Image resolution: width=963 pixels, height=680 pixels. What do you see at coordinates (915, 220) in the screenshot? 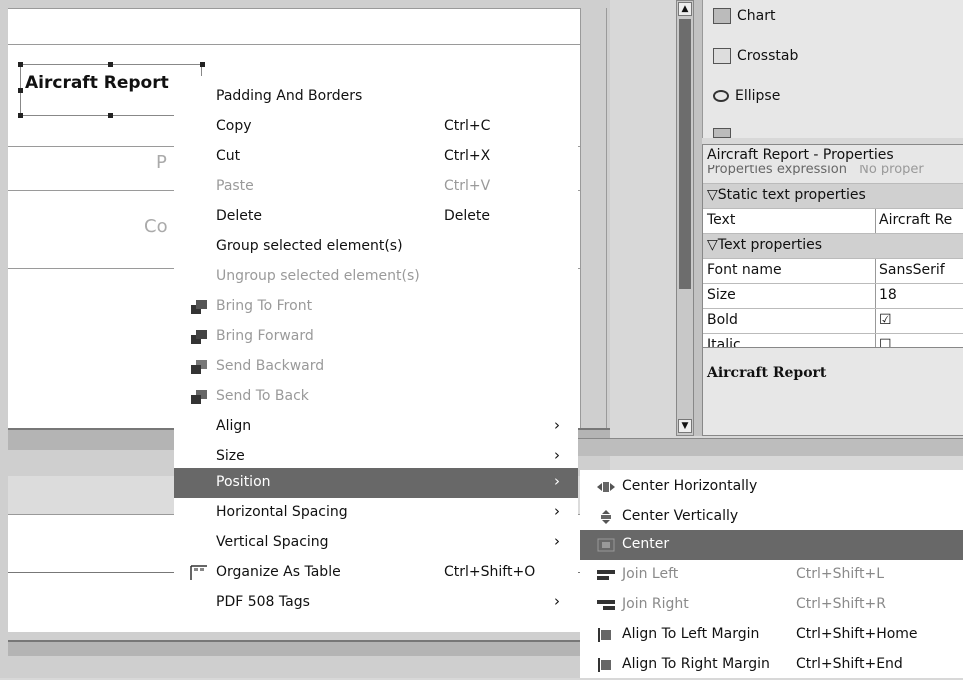
I see `property-value: Aircraft Re` at bounding box center [915, 220].